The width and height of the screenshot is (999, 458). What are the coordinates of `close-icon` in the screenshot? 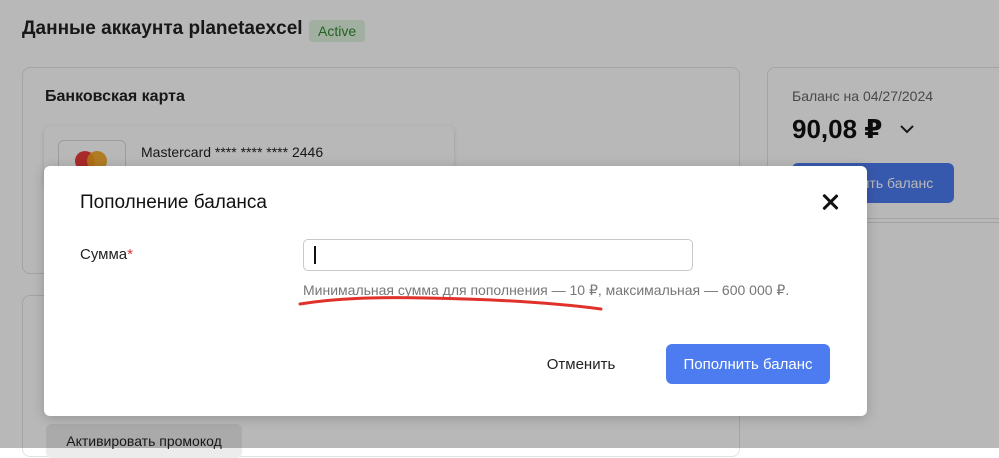 It's located at (830, 202).